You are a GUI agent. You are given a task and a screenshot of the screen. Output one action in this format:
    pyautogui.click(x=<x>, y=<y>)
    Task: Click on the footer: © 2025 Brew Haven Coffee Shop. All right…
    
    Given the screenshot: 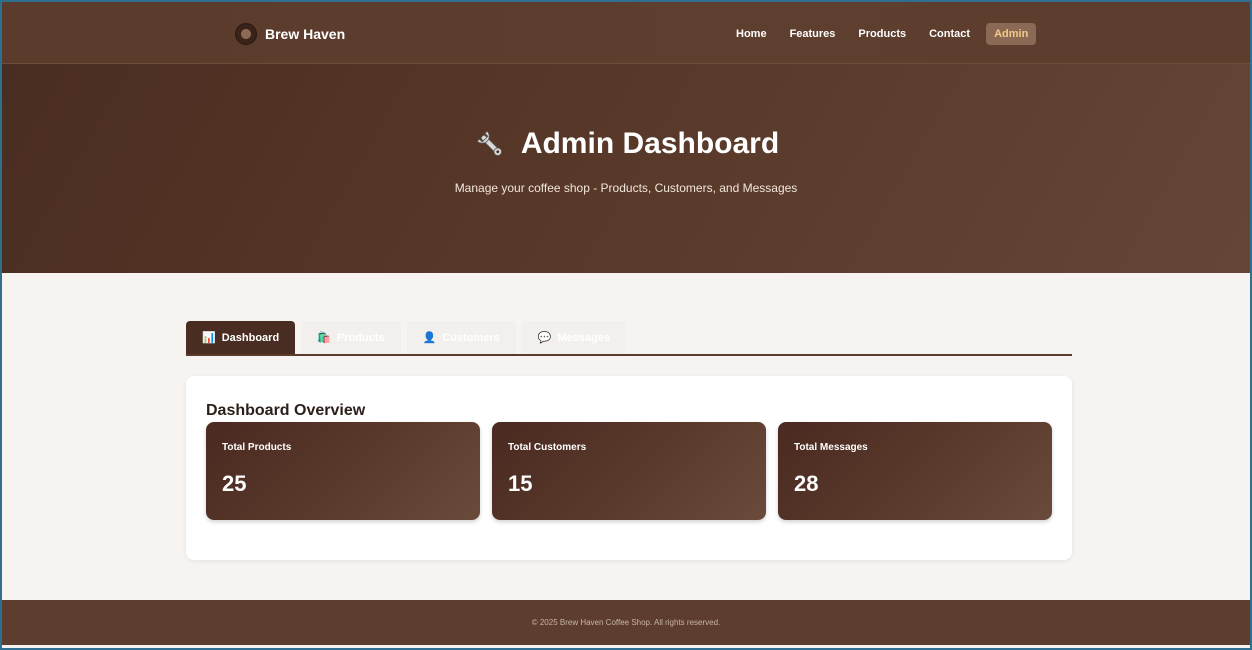 What is the action you would take?
    pyautogui.click(x=626, y=622)
    